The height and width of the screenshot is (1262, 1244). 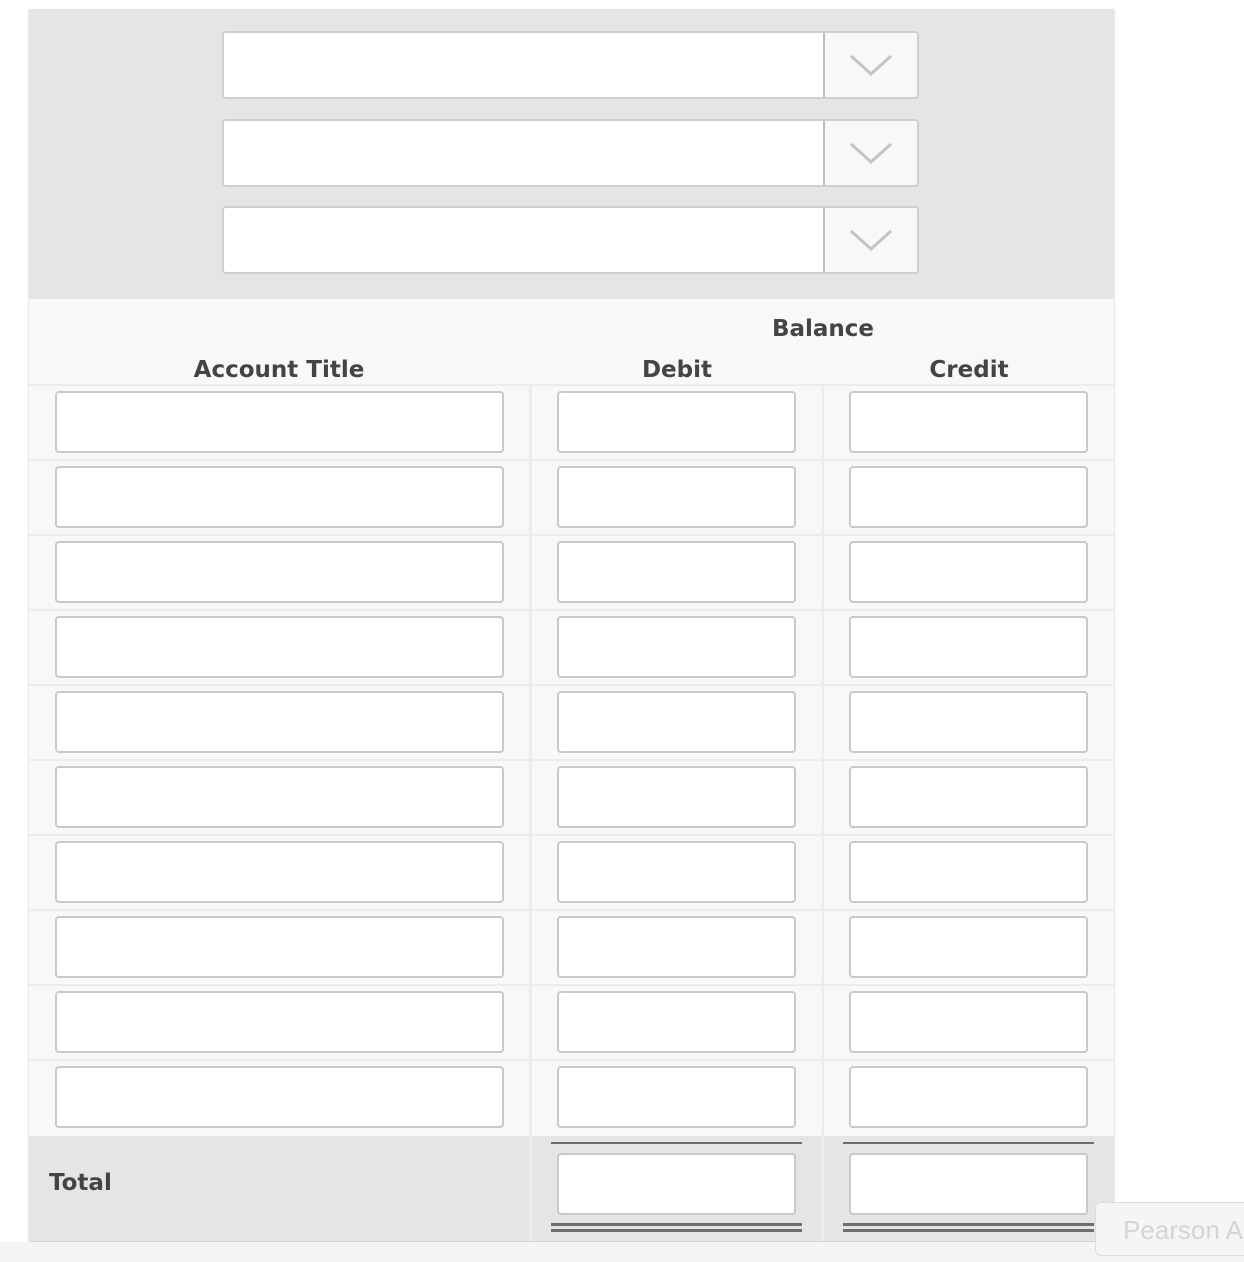 What do you see at coordinates (968, 1184) in the screenshot?
I see `total-credit-input` at bounding box center [968, 1184].